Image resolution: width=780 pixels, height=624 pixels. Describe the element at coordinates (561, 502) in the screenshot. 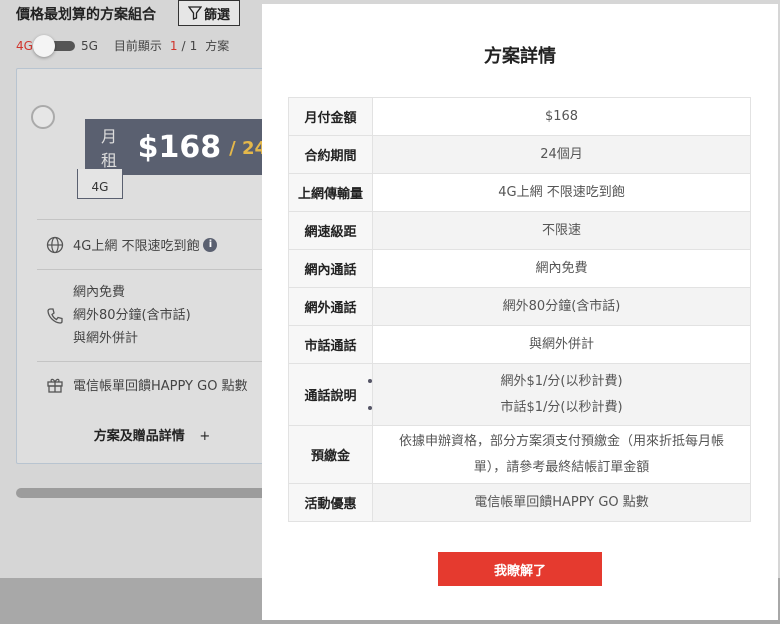

I see `row-value: 電信帳單回饋HAPPY GO 點數` at that location.